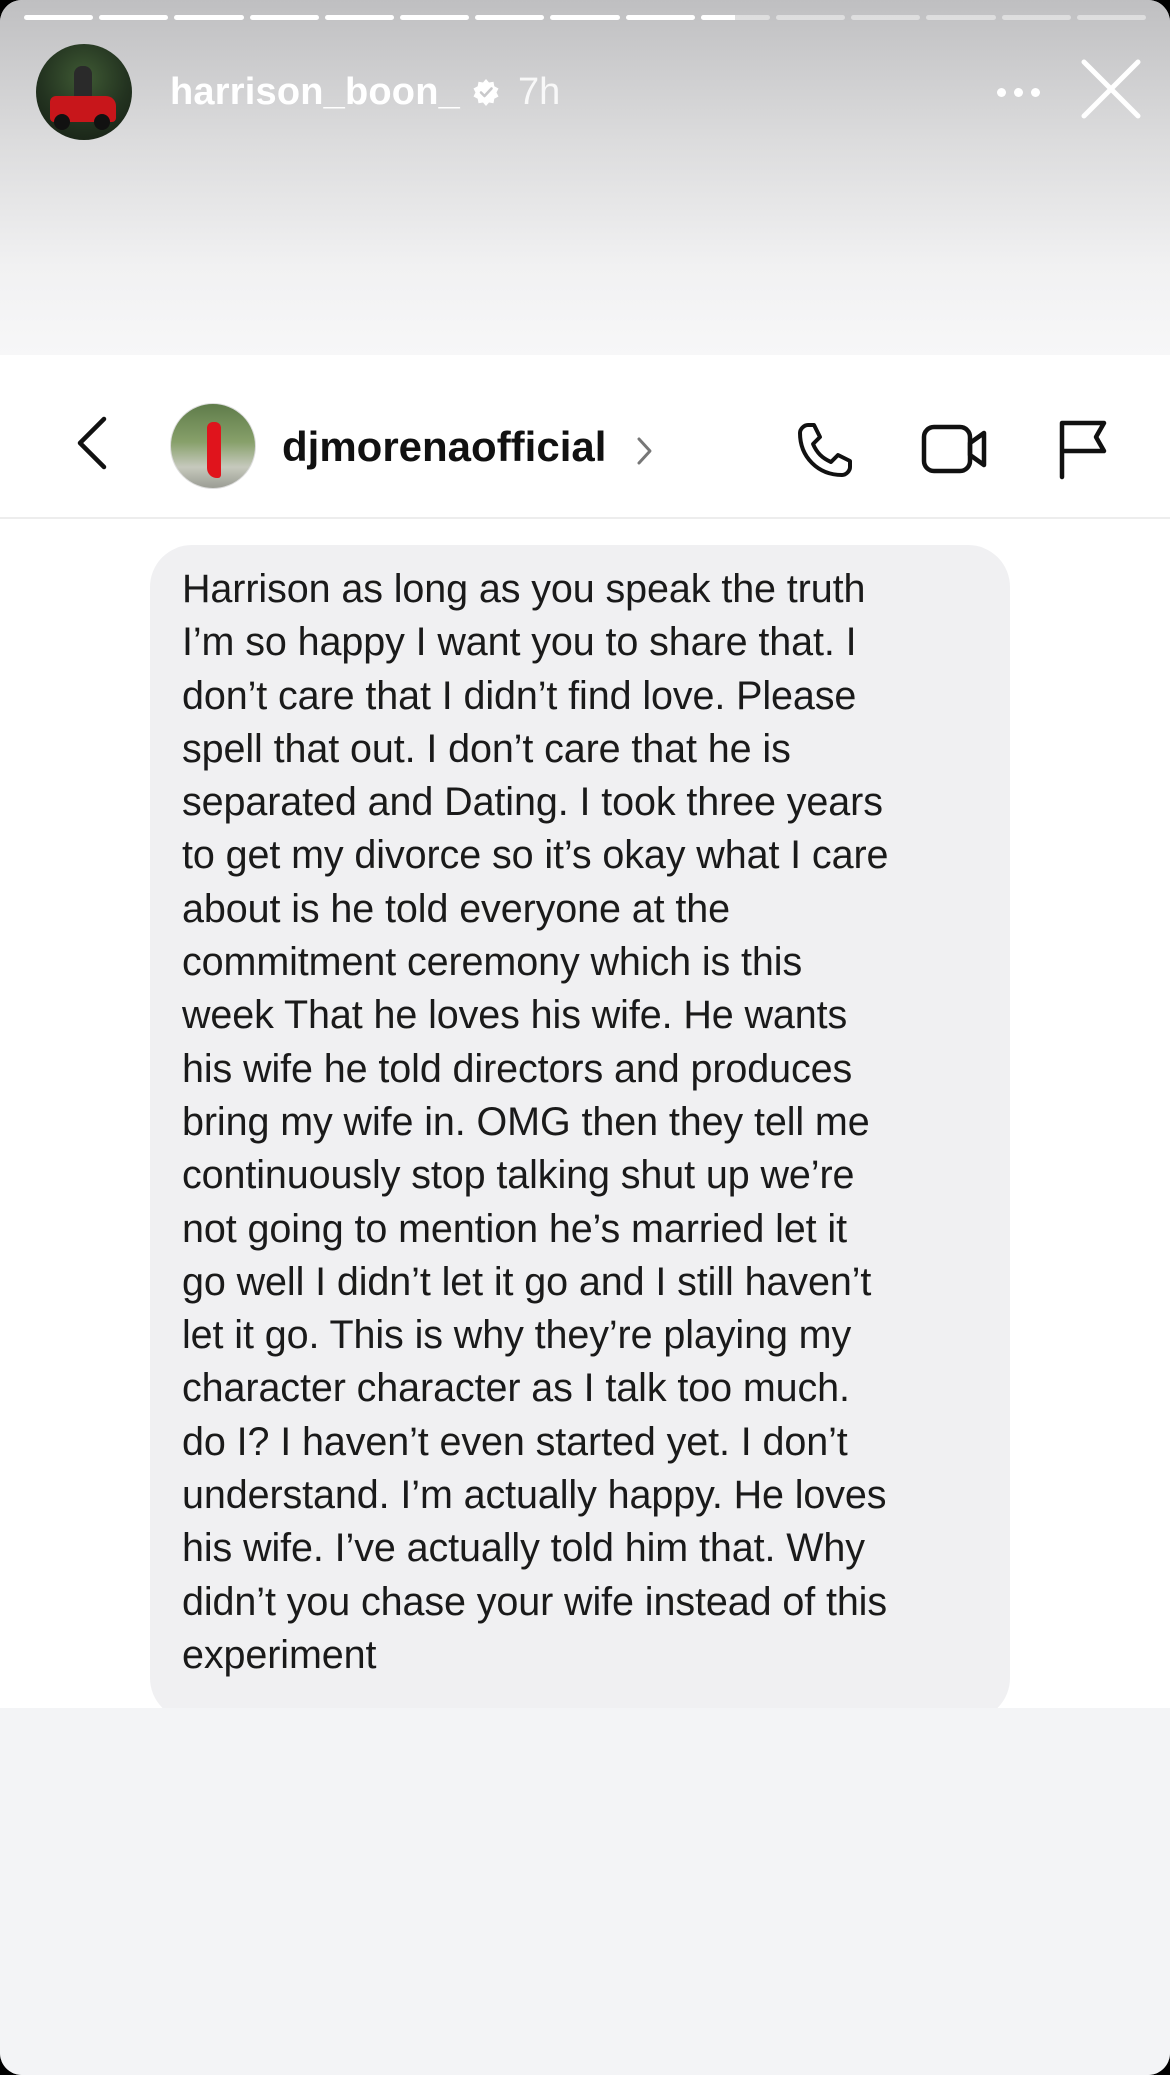 The image size is (1170, 2075). What do you see at coordinates (955, 449) in the screenshot?
I see `video-camera-icon` at bounding box center [955, 449].